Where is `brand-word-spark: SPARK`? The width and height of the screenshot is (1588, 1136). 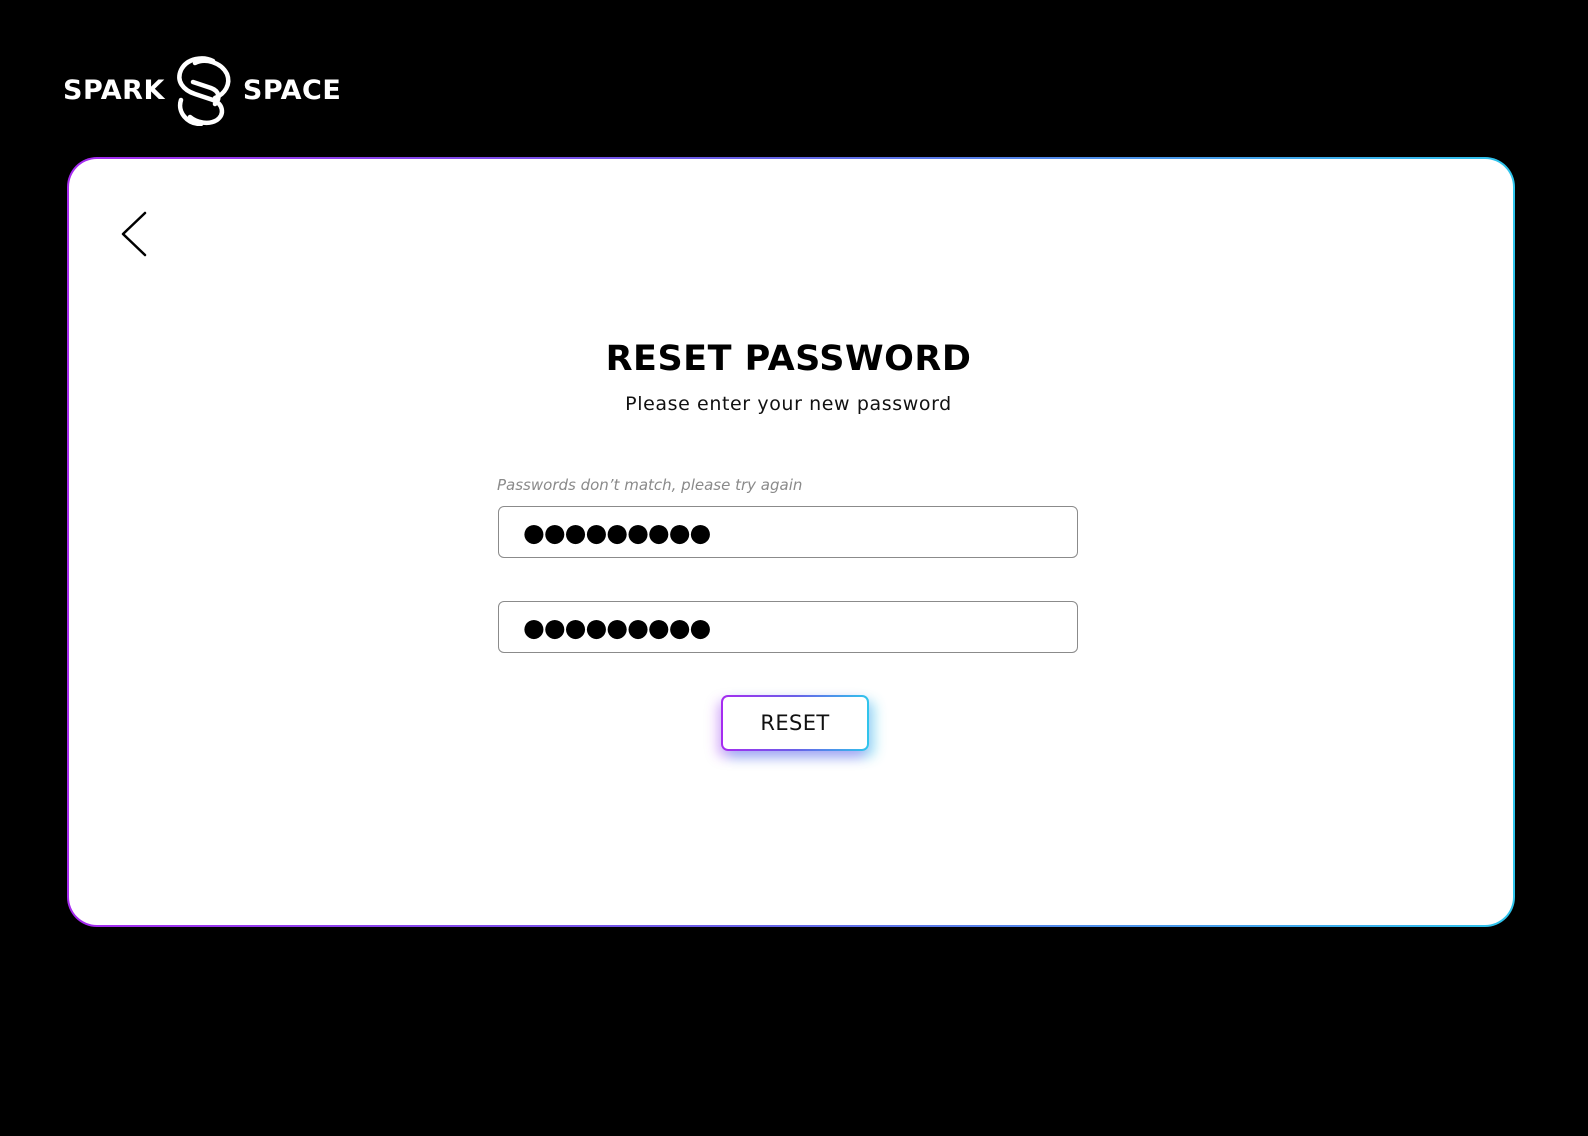 brand-word-spark: SPARK is located at coordinates (114, 90).